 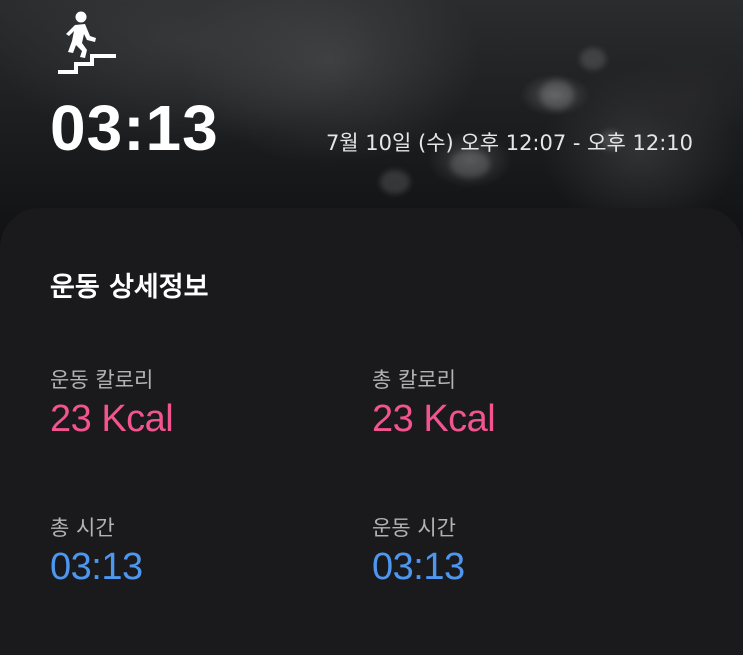 I want to click on metric-exercise-time: 운동 시간 03:13, so click(x=522, y=552).